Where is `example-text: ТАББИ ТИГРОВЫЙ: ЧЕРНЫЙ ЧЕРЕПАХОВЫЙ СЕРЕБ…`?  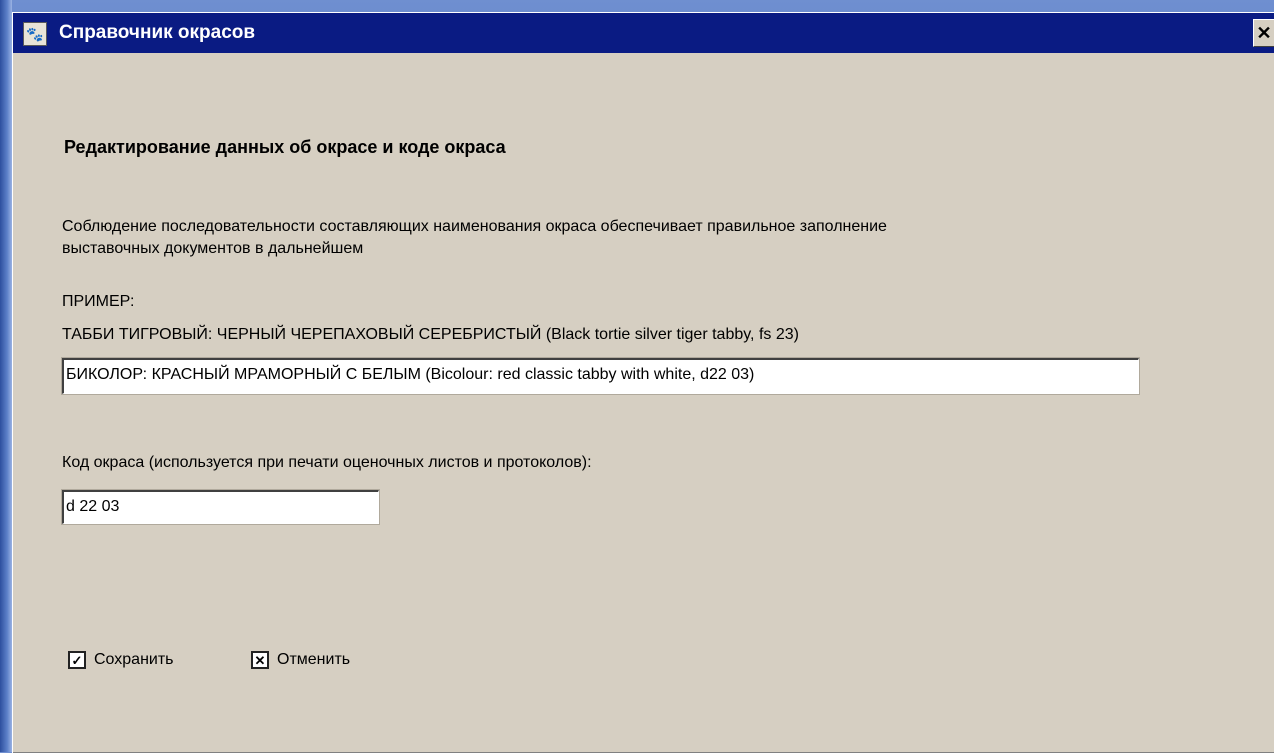 example-text: ТАББИ ТИГРОВЫЙ: ЧЕРНЫЙ ЧЕРЕПАХОВЫЙ СЕРЕБ… is located at coordinates (430, 334).